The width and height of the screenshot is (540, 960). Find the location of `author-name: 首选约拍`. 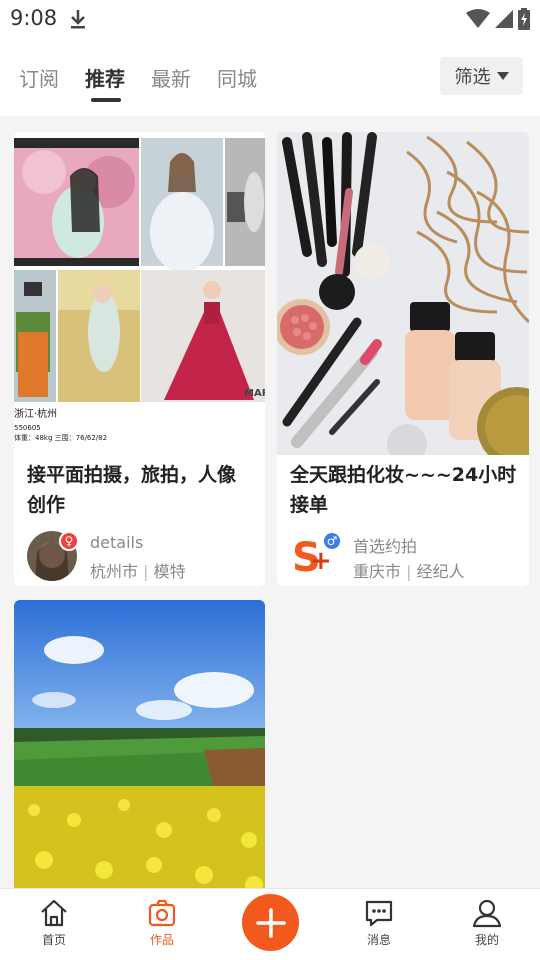

author-name: 首选约拍 is located at coordinates (385, 545).